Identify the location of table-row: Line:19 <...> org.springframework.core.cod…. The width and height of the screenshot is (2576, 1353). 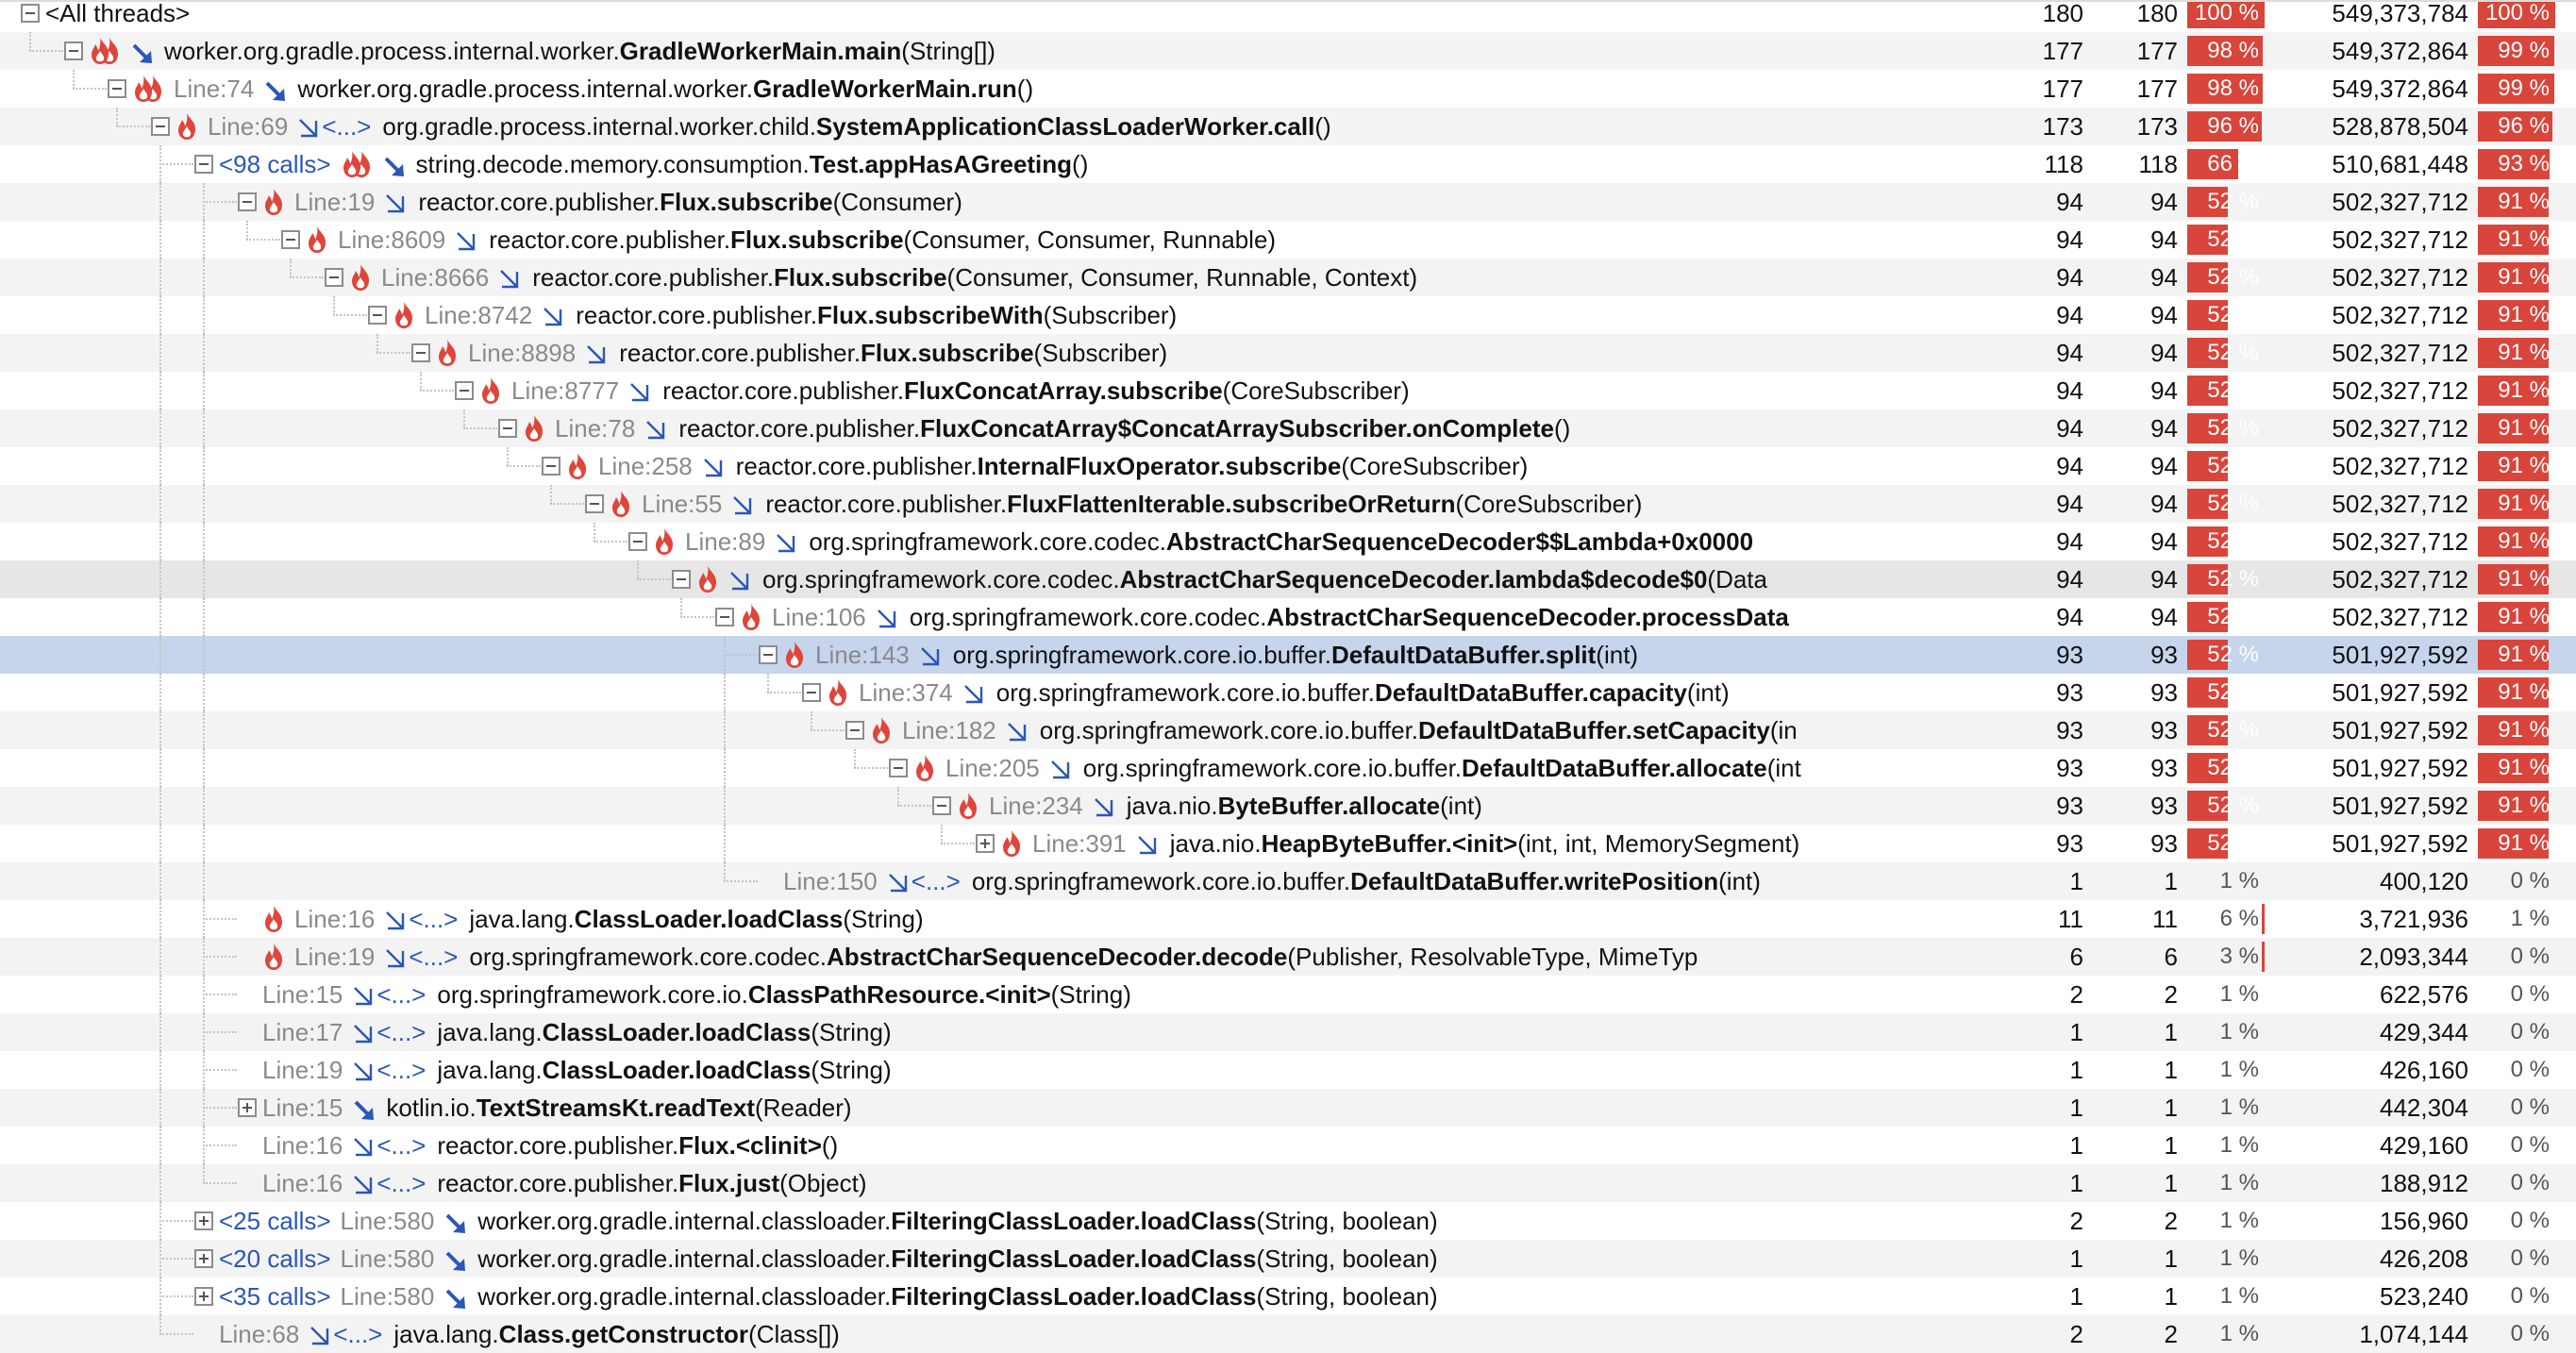
(1288, 957).